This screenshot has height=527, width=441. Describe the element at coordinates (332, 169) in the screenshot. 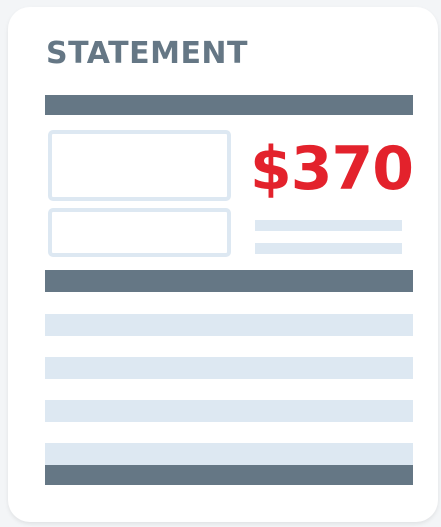

I see `amount-due: $370` at that location.